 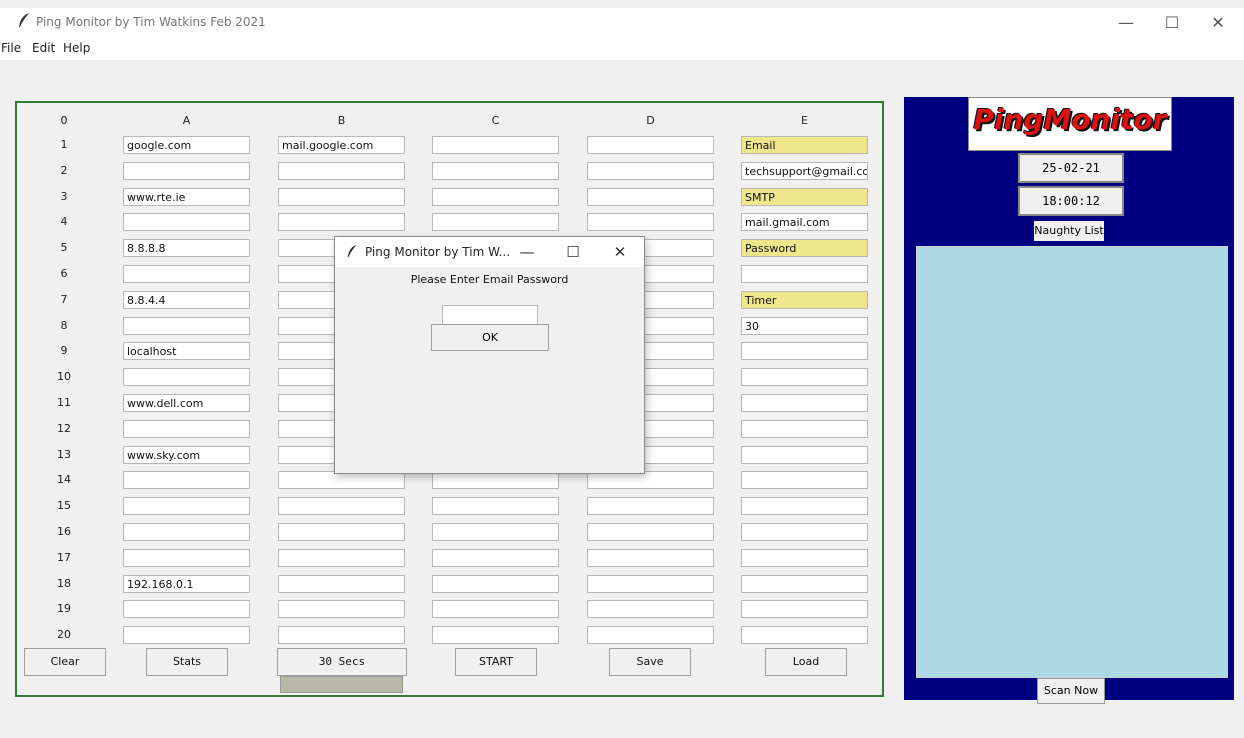 What do you see at coordinates (527, 252) in the screenshot?
I see `dialog-minimize-button: —` at bounding box center [527, 252].